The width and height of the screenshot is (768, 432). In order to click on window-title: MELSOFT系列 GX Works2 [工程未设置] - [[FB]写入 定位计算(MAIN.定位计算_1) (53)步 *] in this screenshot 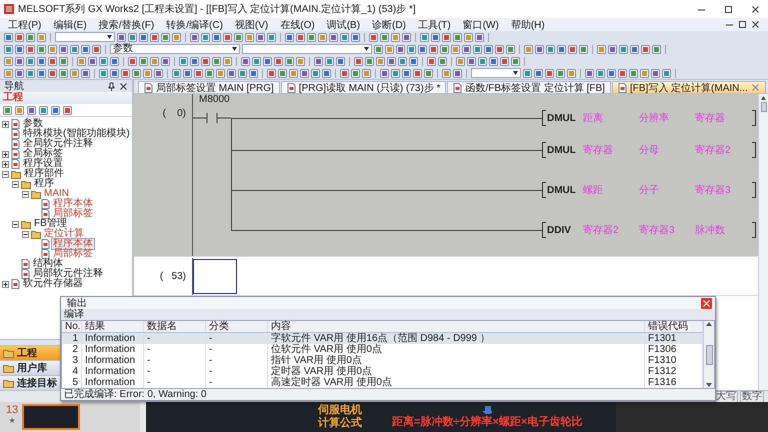, I will do `click(217, 9)`.